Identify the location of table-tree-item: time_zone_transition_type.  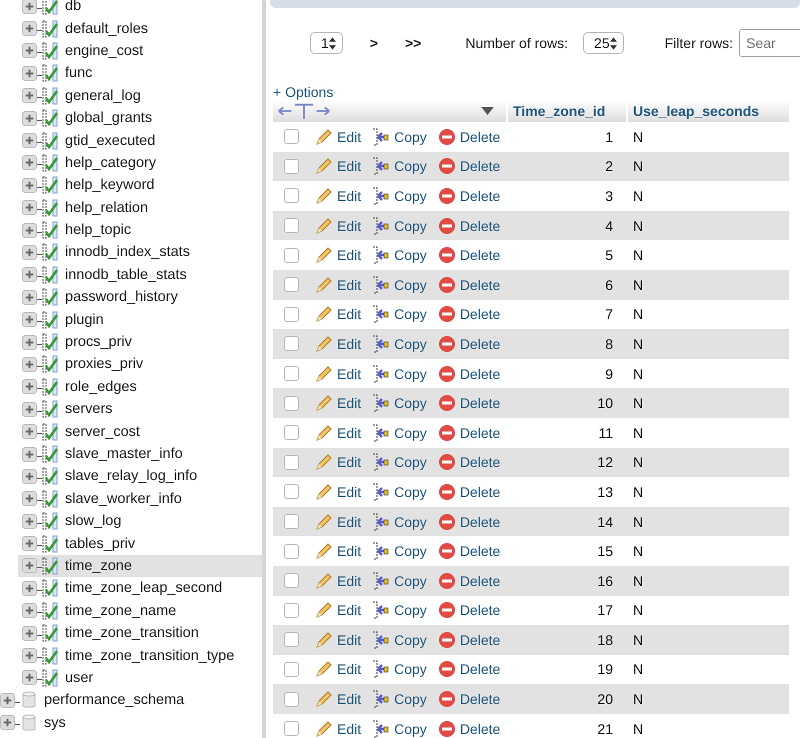
(131, 655).